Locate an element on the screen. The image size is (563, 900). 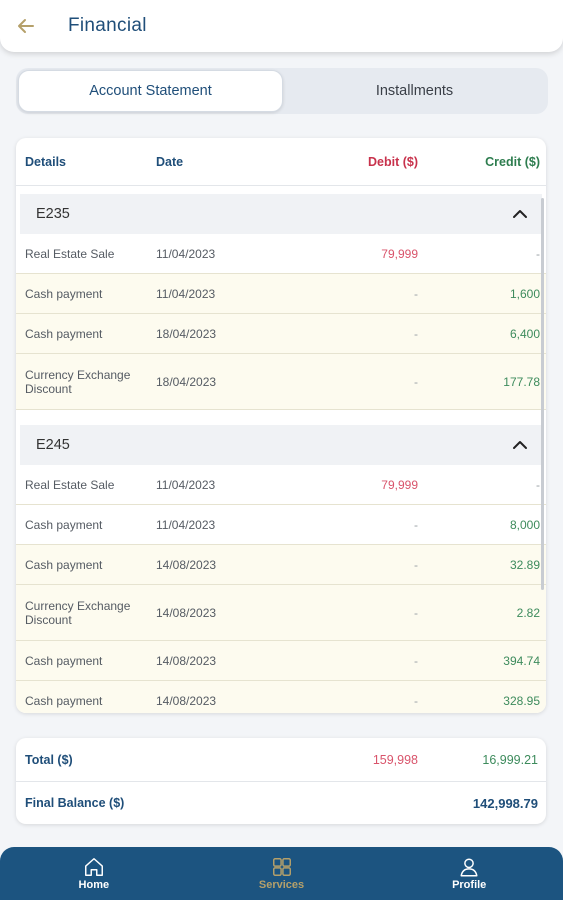
column-header-credit: Credit ($) is located at coordinates (512, 161).